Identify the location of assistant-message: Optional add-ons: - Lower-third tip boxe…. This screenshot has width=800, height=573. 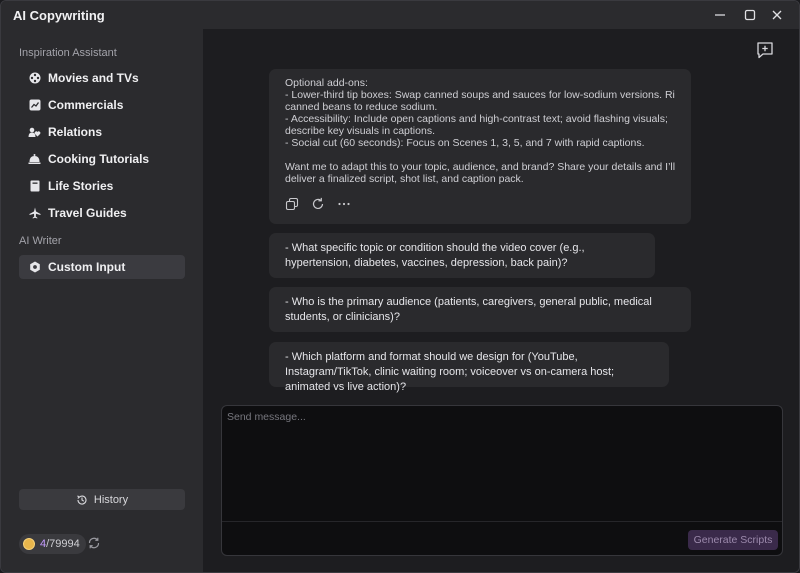
(480, 146).